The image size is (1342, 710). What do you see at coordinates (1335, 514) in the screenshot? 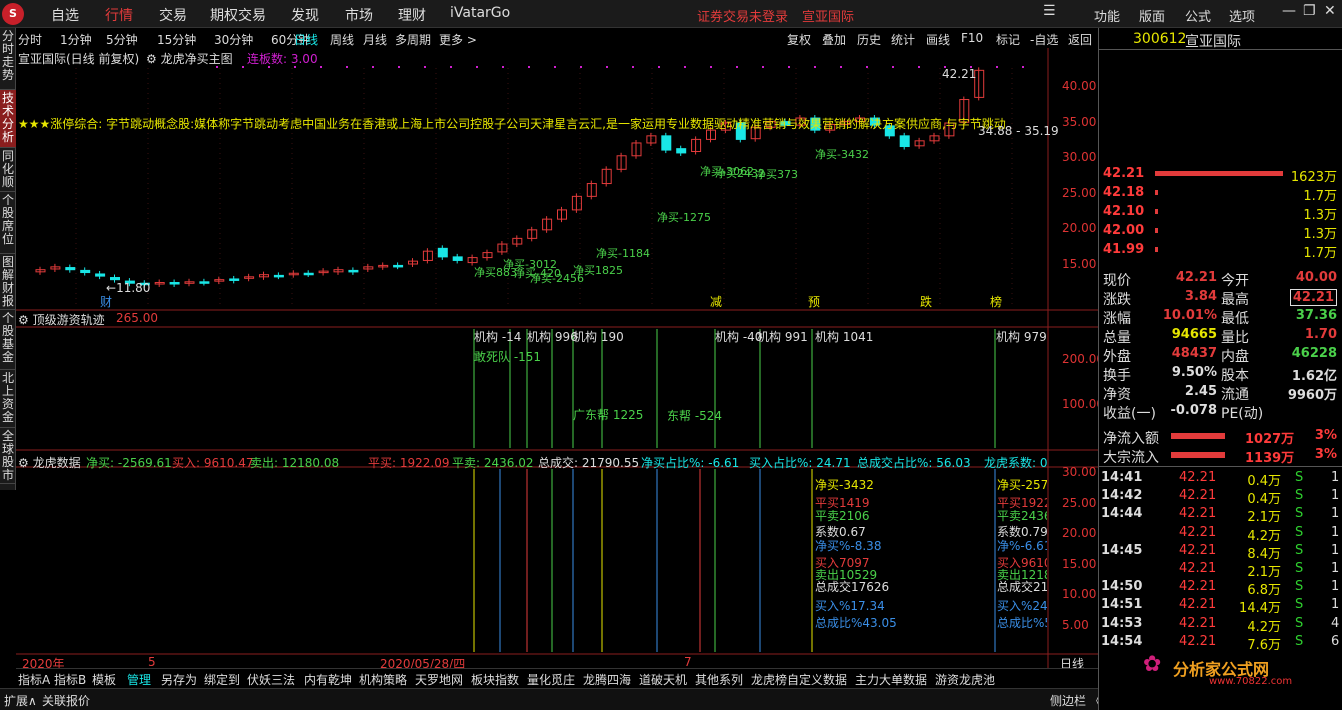
I see `tick-count: 1` at bounding box center [1335, 514].